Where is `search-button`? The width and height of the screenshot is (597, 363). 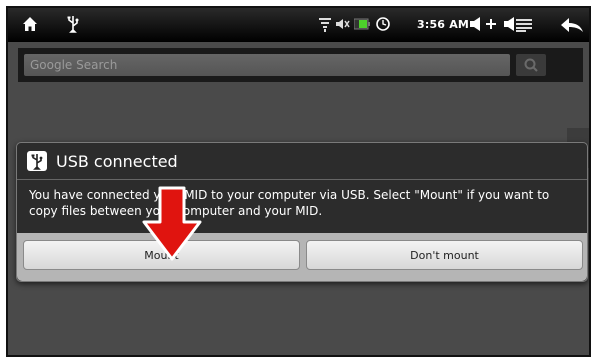
search-button is located at coordinates (531, 65).